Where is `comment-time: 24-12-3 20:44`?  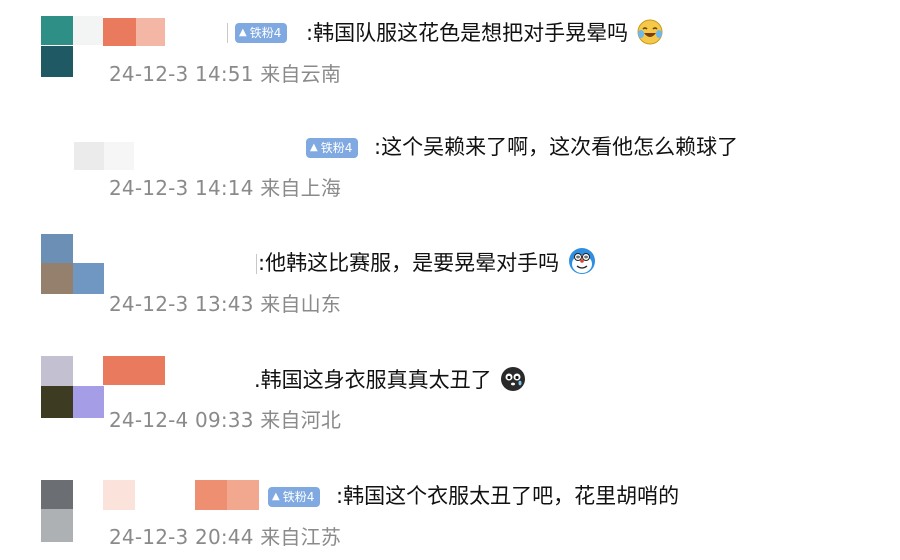 comment-time: 24-12-3 20:44 is located at coordinates (181, 537).